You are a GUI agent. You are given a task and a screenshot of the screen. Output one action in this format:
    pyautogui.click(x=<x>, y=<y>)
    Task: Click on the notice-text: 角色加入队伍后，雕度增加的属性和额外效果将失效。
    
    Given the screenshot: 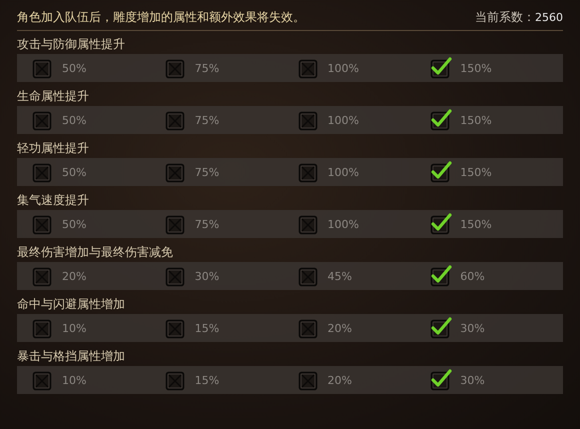 What is the action you would take?
    pyautogui.click(x=161, y=17)
    